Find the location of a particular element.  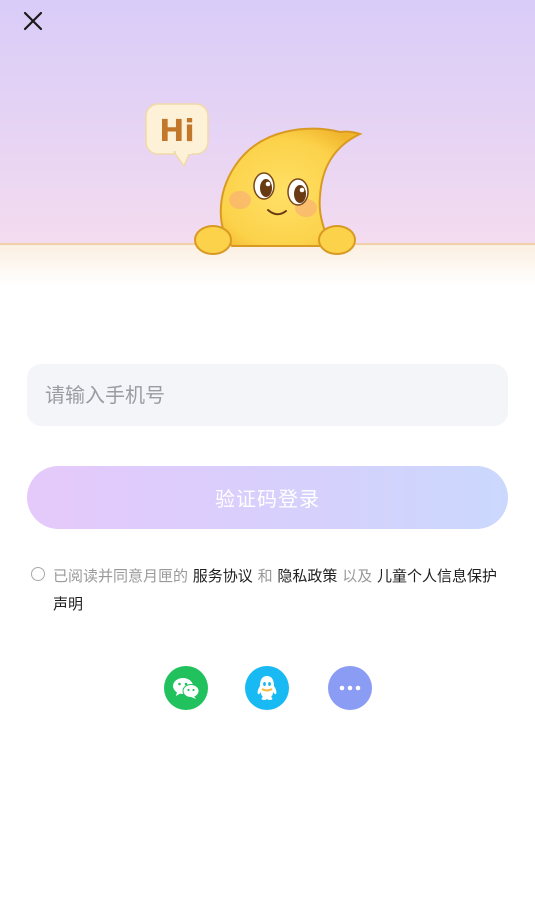

wechat-login-button is located at coordinates (186, 688).